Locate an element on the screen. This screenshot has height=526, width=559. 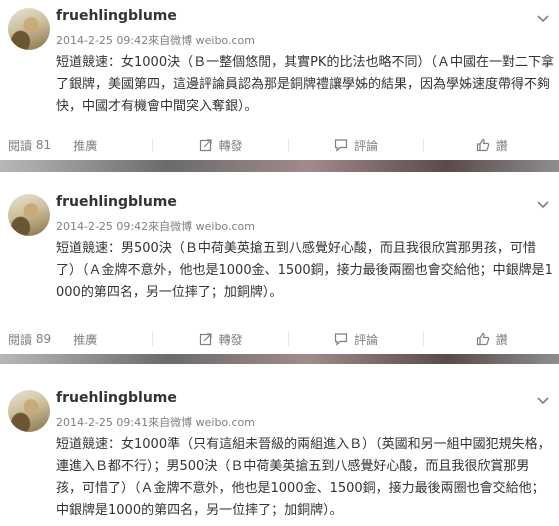
action-bar: 閱讀 89 推廣 轉發 評論 讚 is located at coordinates (279, 339).